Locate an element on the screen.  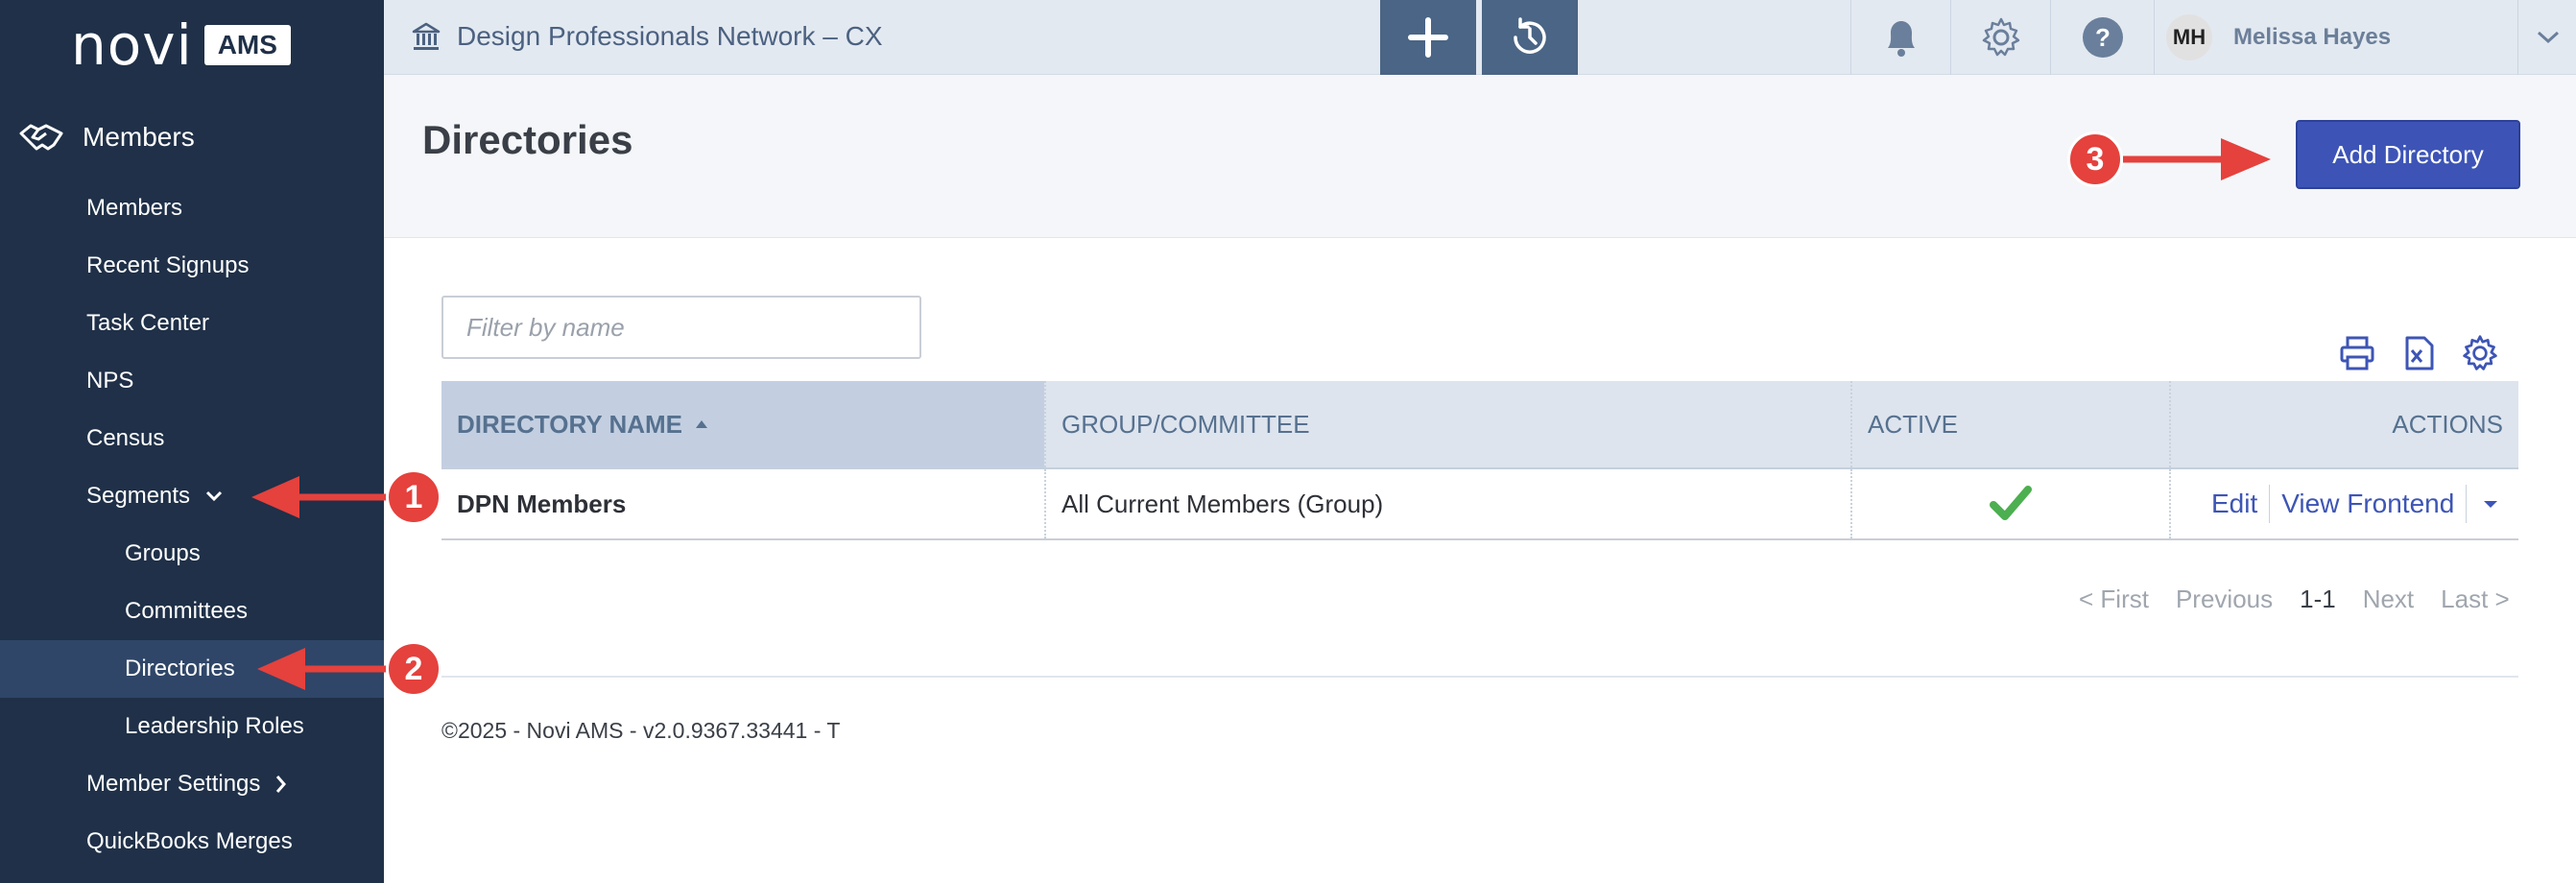
annotation-badge-3: 3 is located at coordinates (2095, 159).